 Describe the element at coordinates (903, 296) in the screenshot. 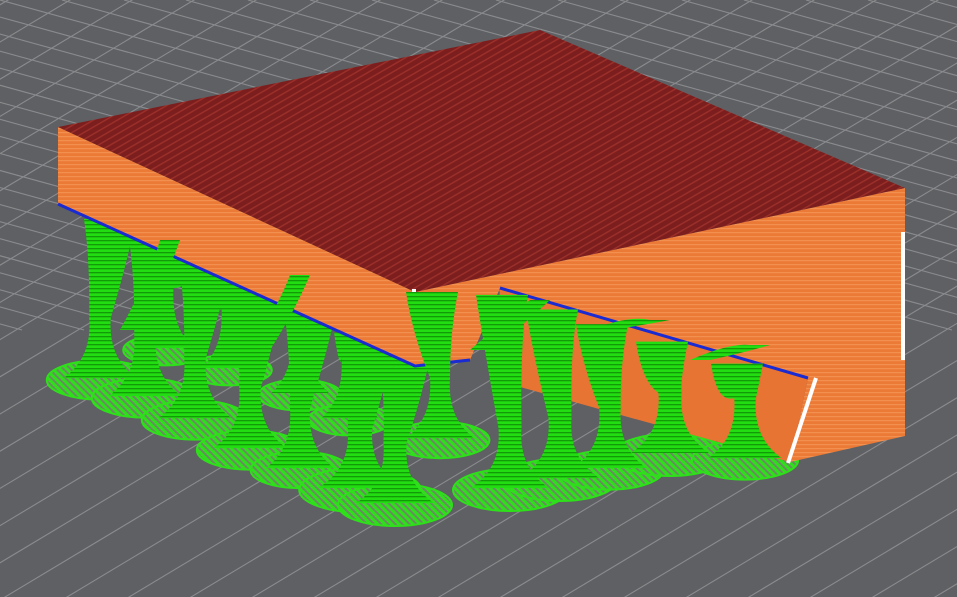

I see `seam-marker-right` at that location.